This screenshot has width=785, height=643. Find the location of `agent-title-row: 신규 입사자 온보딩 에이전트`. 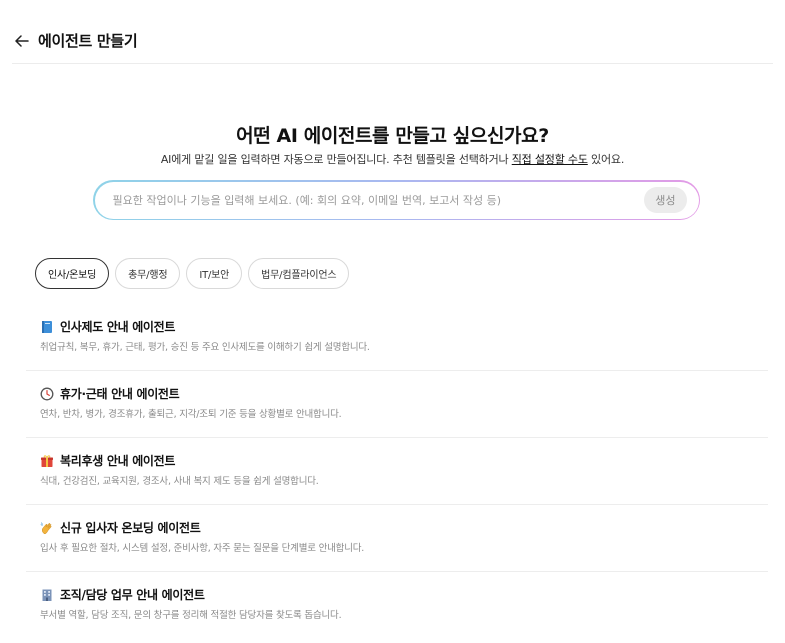

agent-title-row: 신규 입사자 온보딩 에이전트 is located at coordinates (397, 527).